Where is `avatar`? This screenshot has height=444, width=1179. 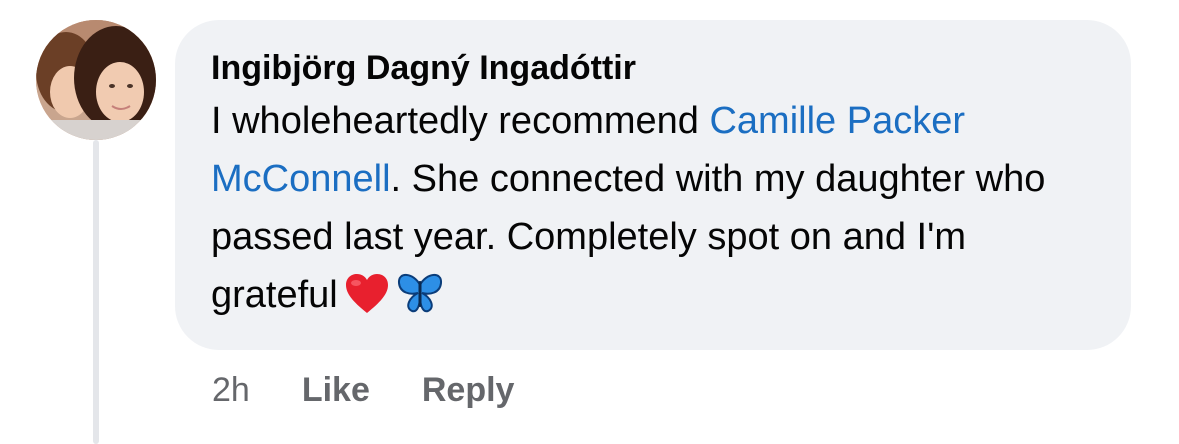 avatar is located at coordinates (96, 80).